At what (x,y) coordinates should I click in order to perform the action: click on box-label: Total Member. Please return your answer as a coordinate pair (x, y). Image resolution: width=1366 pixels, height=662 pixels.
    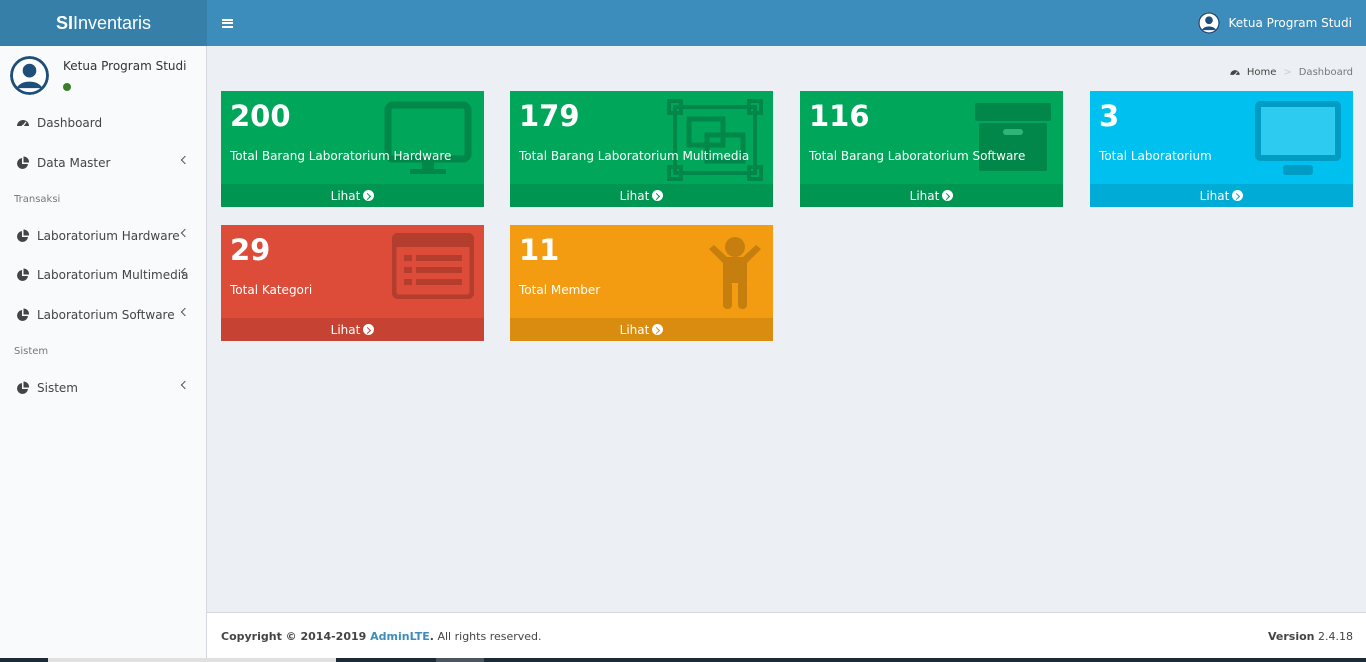
    Looking at the image, I should click on (560, 290).